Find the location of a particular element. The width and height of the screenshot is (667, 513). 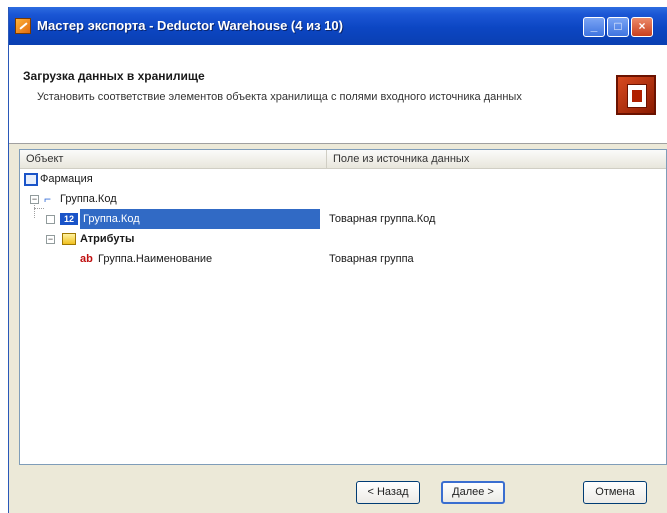

tree-row-selected: 12 Группа.Код Товарная группа.Код is located at coordinates (343, 219).